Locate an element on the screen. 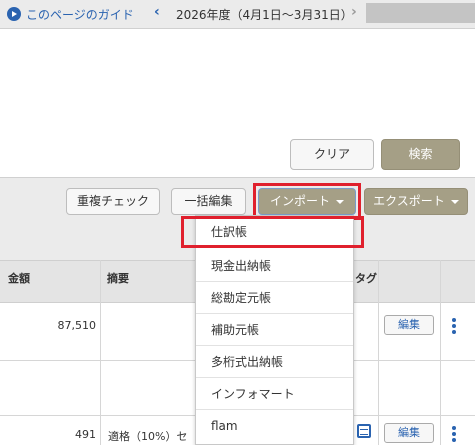 The width and height of the screenshot is (475, 445). clear-button: クリア is located at coordinates (332, 154).